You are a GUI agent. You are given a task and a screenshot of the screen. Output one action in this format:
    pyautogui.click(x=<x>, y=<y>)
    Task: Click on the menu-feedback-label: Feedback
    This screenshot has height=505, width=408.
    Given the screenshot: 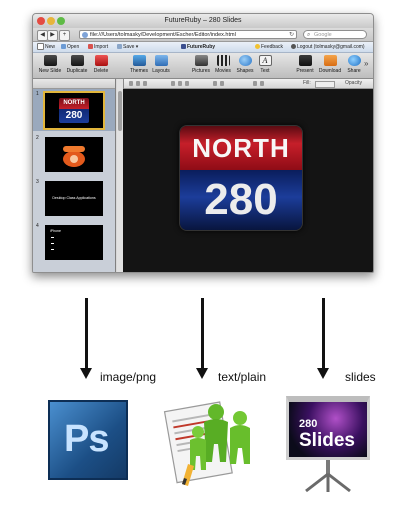 What is the action you would take?
    pyautogui.click(x=272, y=47)
    